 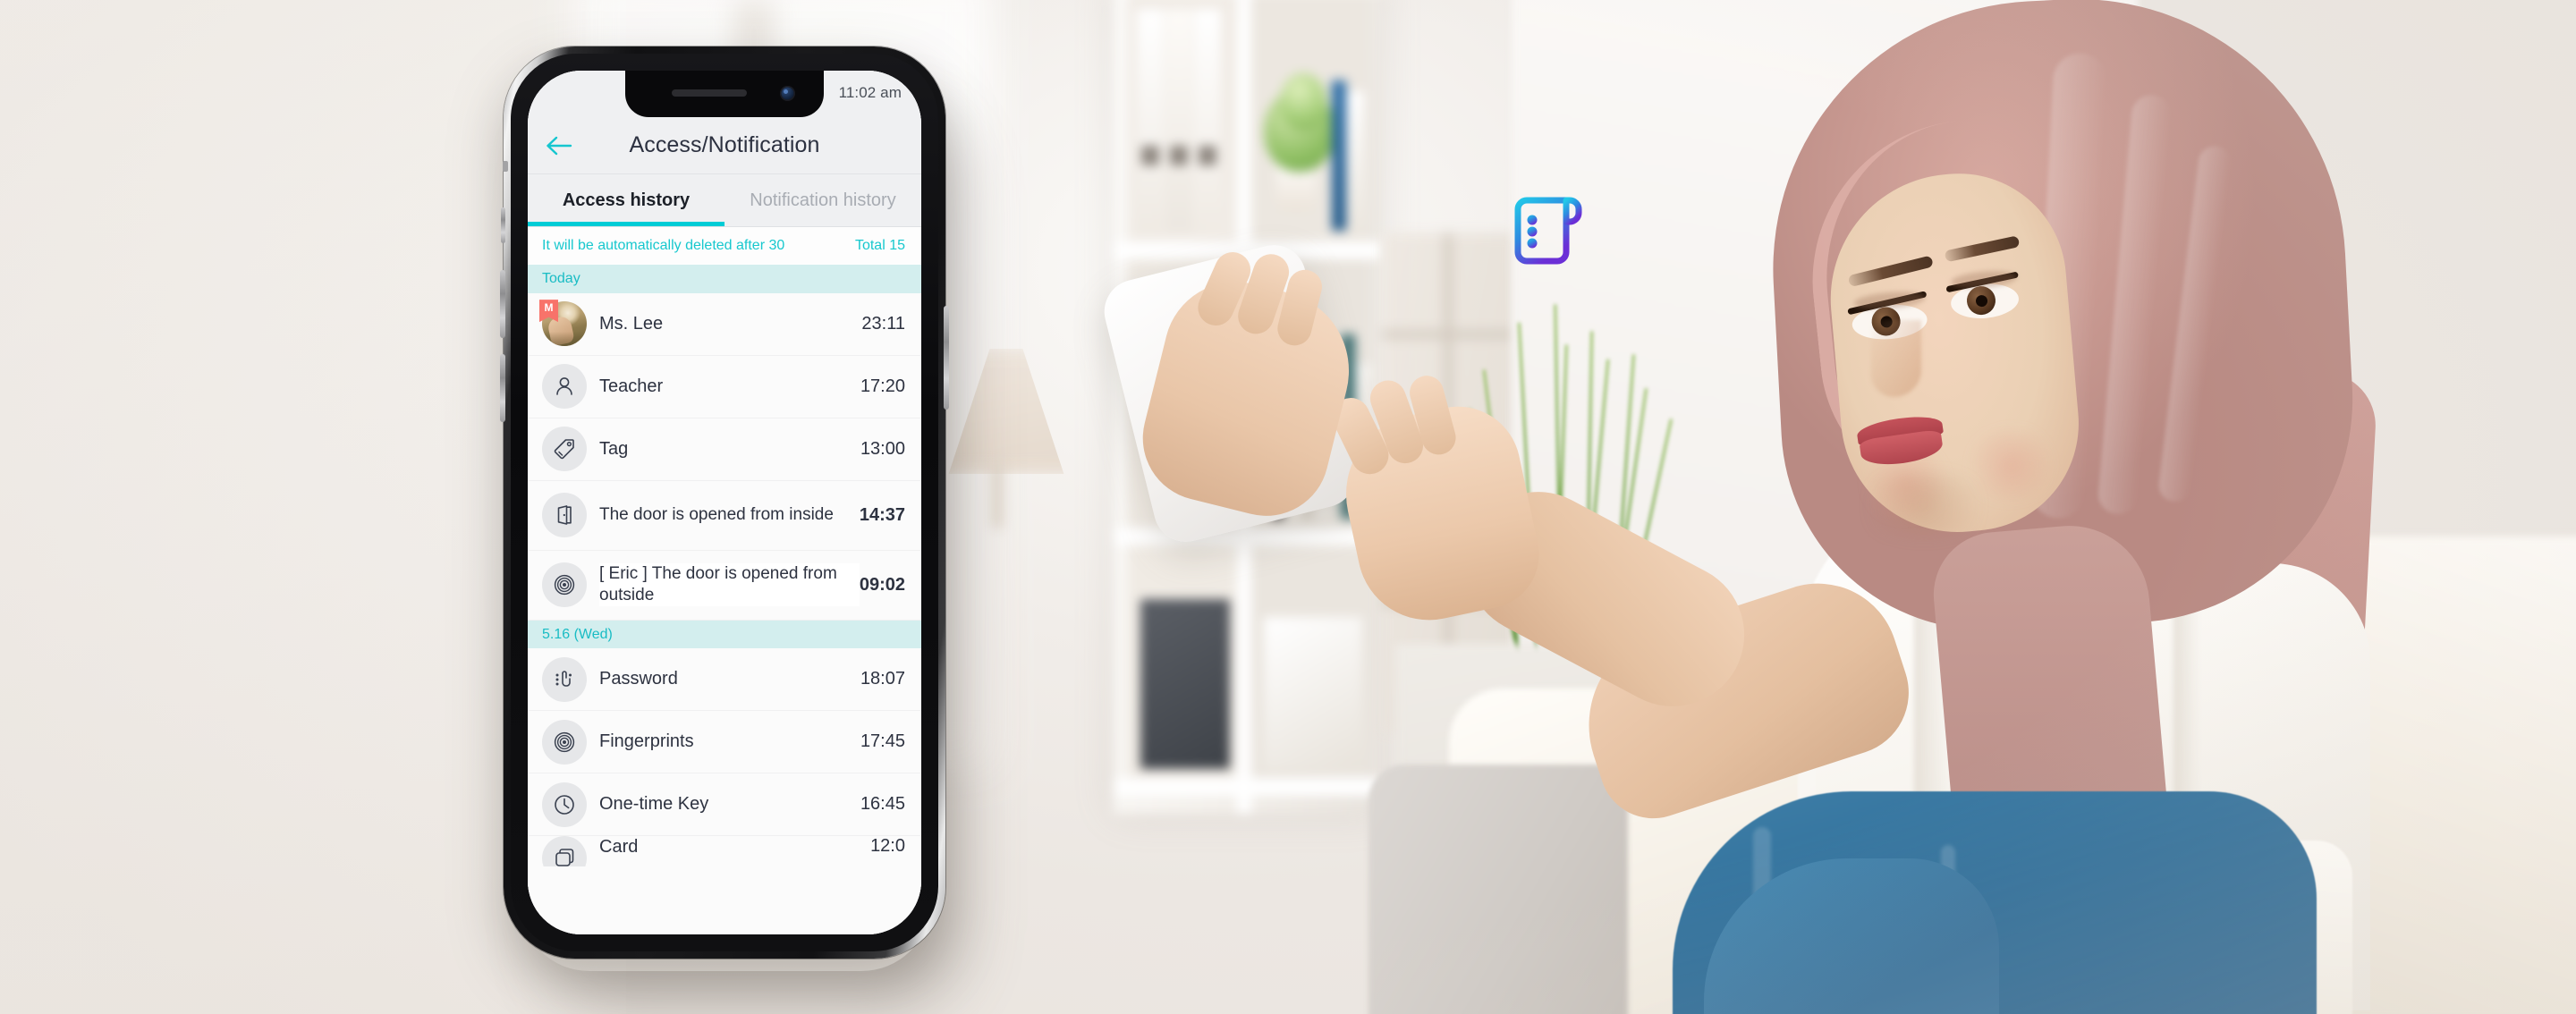 What do you see at coordinates (638, 679) in the screenshot?
I see `list-item-title: Password` at bounding box center [638, 679].